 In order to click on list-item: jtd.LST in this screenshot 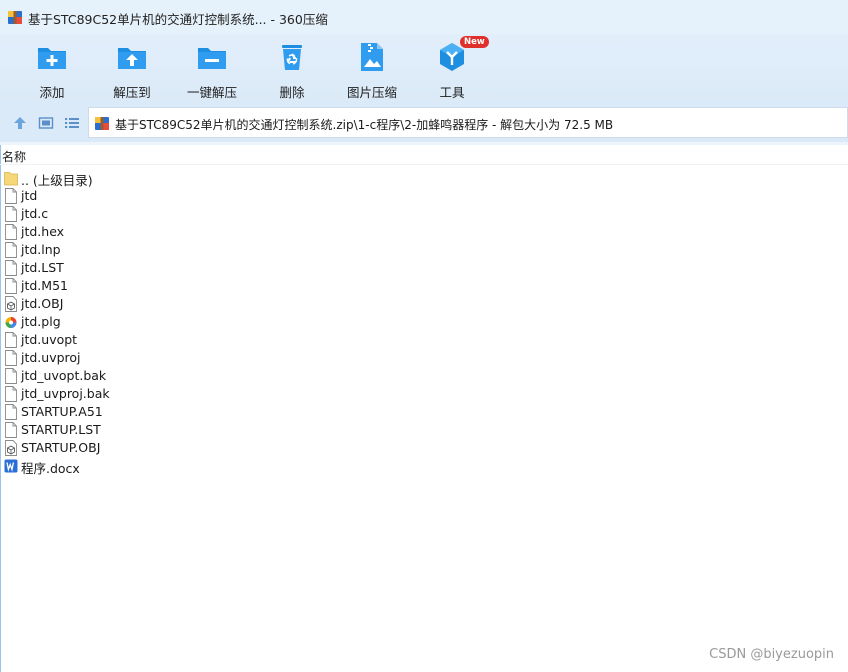, I will do `click(424, 268)`.